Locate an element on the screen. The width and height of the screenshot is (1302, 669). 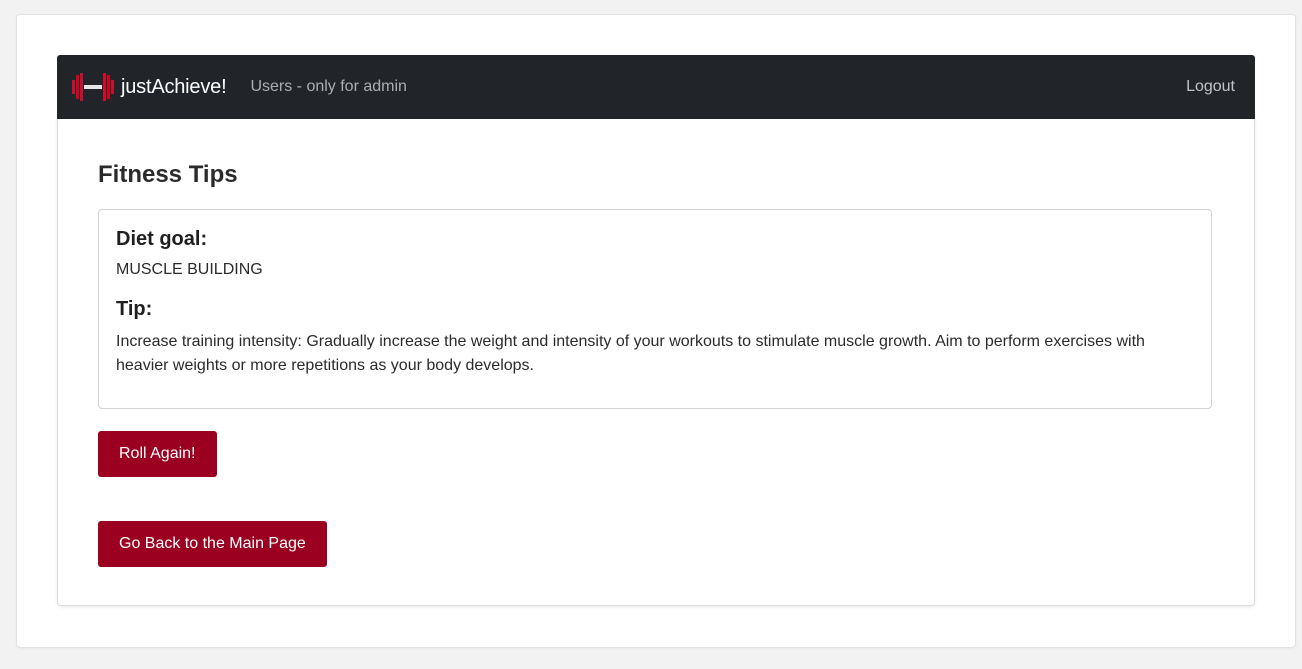
dumbbell-icon is located at coordinates (93, 87).